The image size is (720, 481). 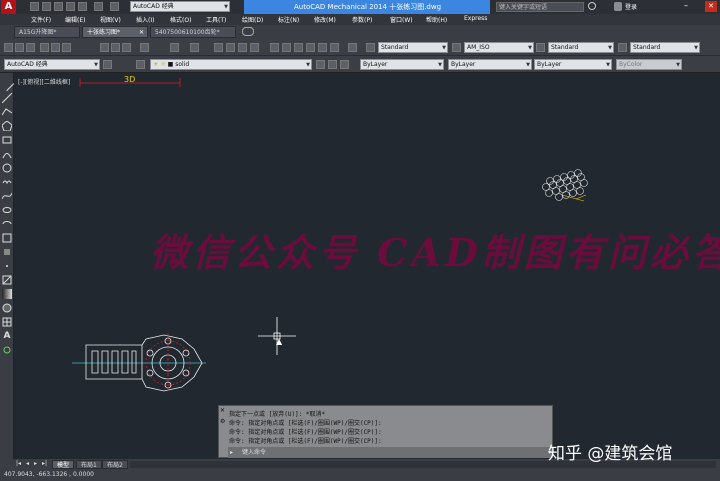 What do you see at coordinates (19, 47) in the screenshot?
I see `qopen-icon` at bounding box center [19, 47].